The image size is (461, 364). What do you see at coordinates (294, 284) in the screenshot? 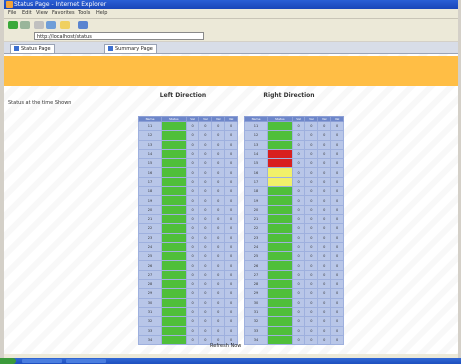
I see `table-row: 28 0 0 0 0` at bounding box center [294, 284].